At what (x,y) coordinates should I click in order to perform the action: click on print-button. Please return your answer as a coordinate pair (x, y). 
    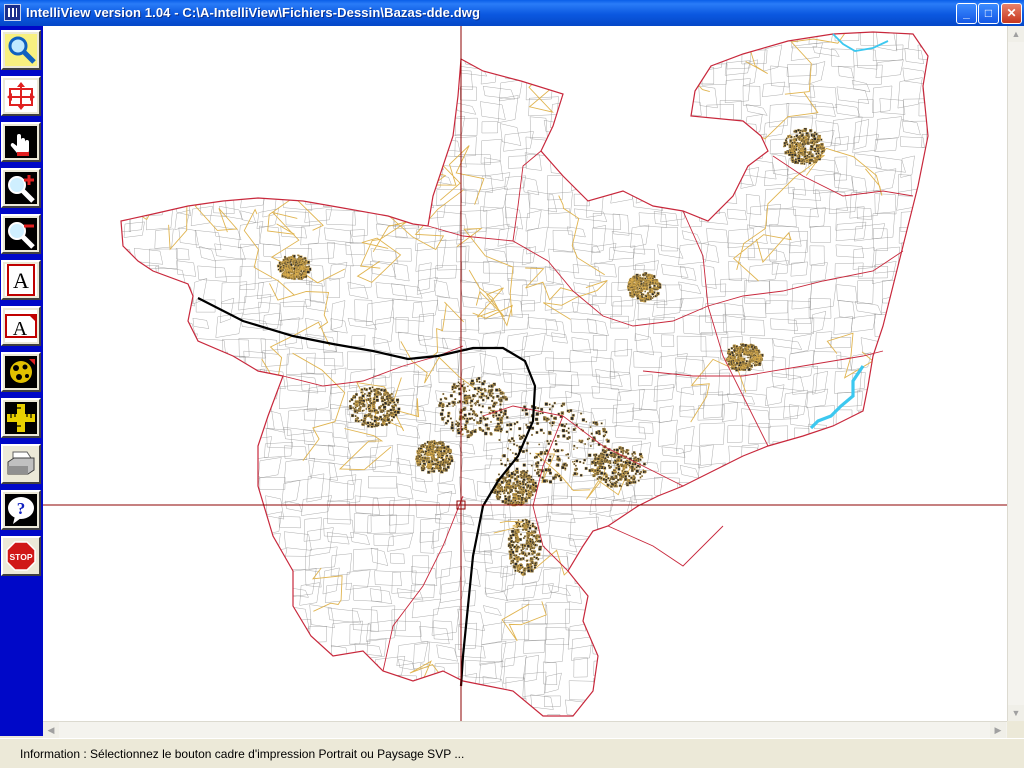
    Looking at the image, I should click on (21, 464).